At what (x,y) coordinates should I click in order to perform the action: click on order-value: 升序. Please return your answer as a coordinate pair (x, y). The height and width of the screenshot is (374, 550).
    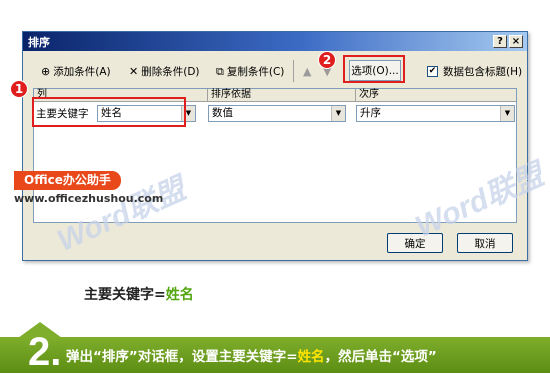
    Looking at the image, I should click on (370, 113).